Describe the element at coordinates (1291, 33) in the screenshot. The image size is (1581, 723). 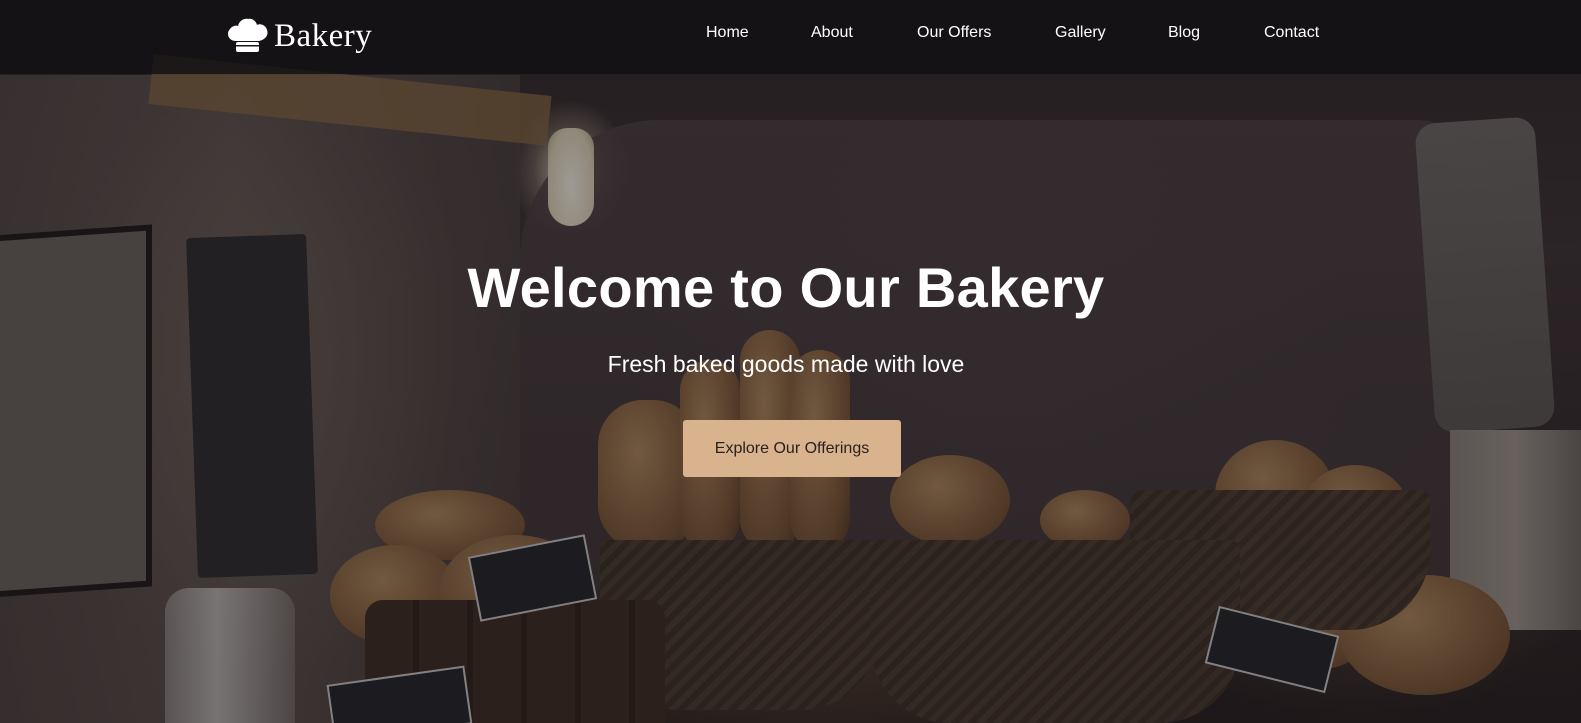
I see `nav-link-contact: Contact` at that location.